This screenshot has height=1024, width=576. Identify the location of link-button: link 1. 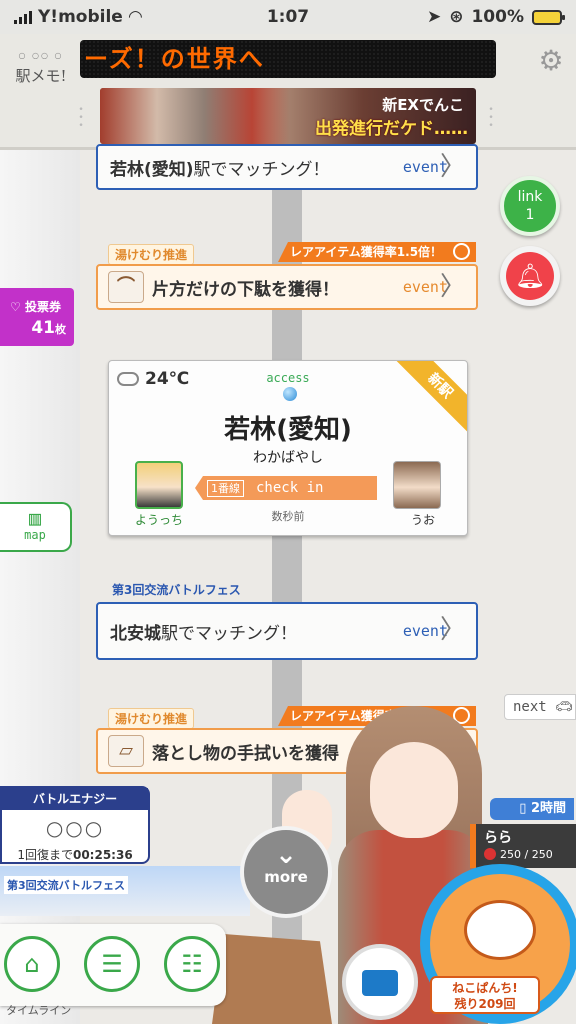
(530, 206).